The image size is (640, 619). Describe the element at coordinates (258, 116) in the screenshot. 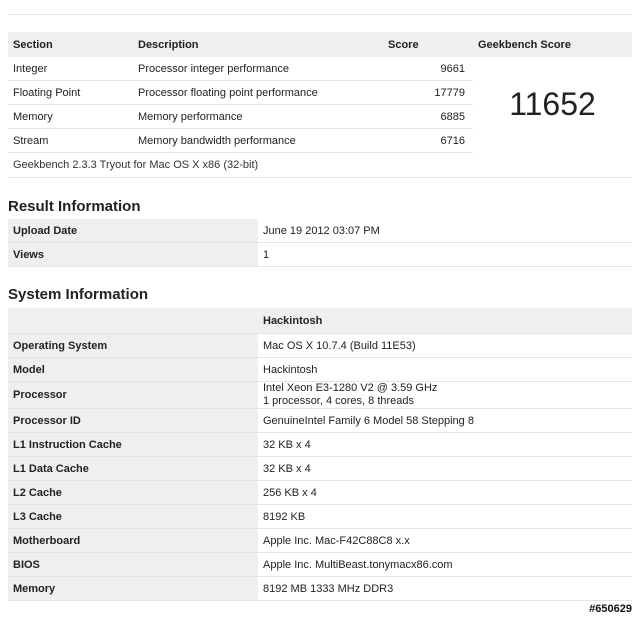

I see `section-description: Memory performance` at that location.